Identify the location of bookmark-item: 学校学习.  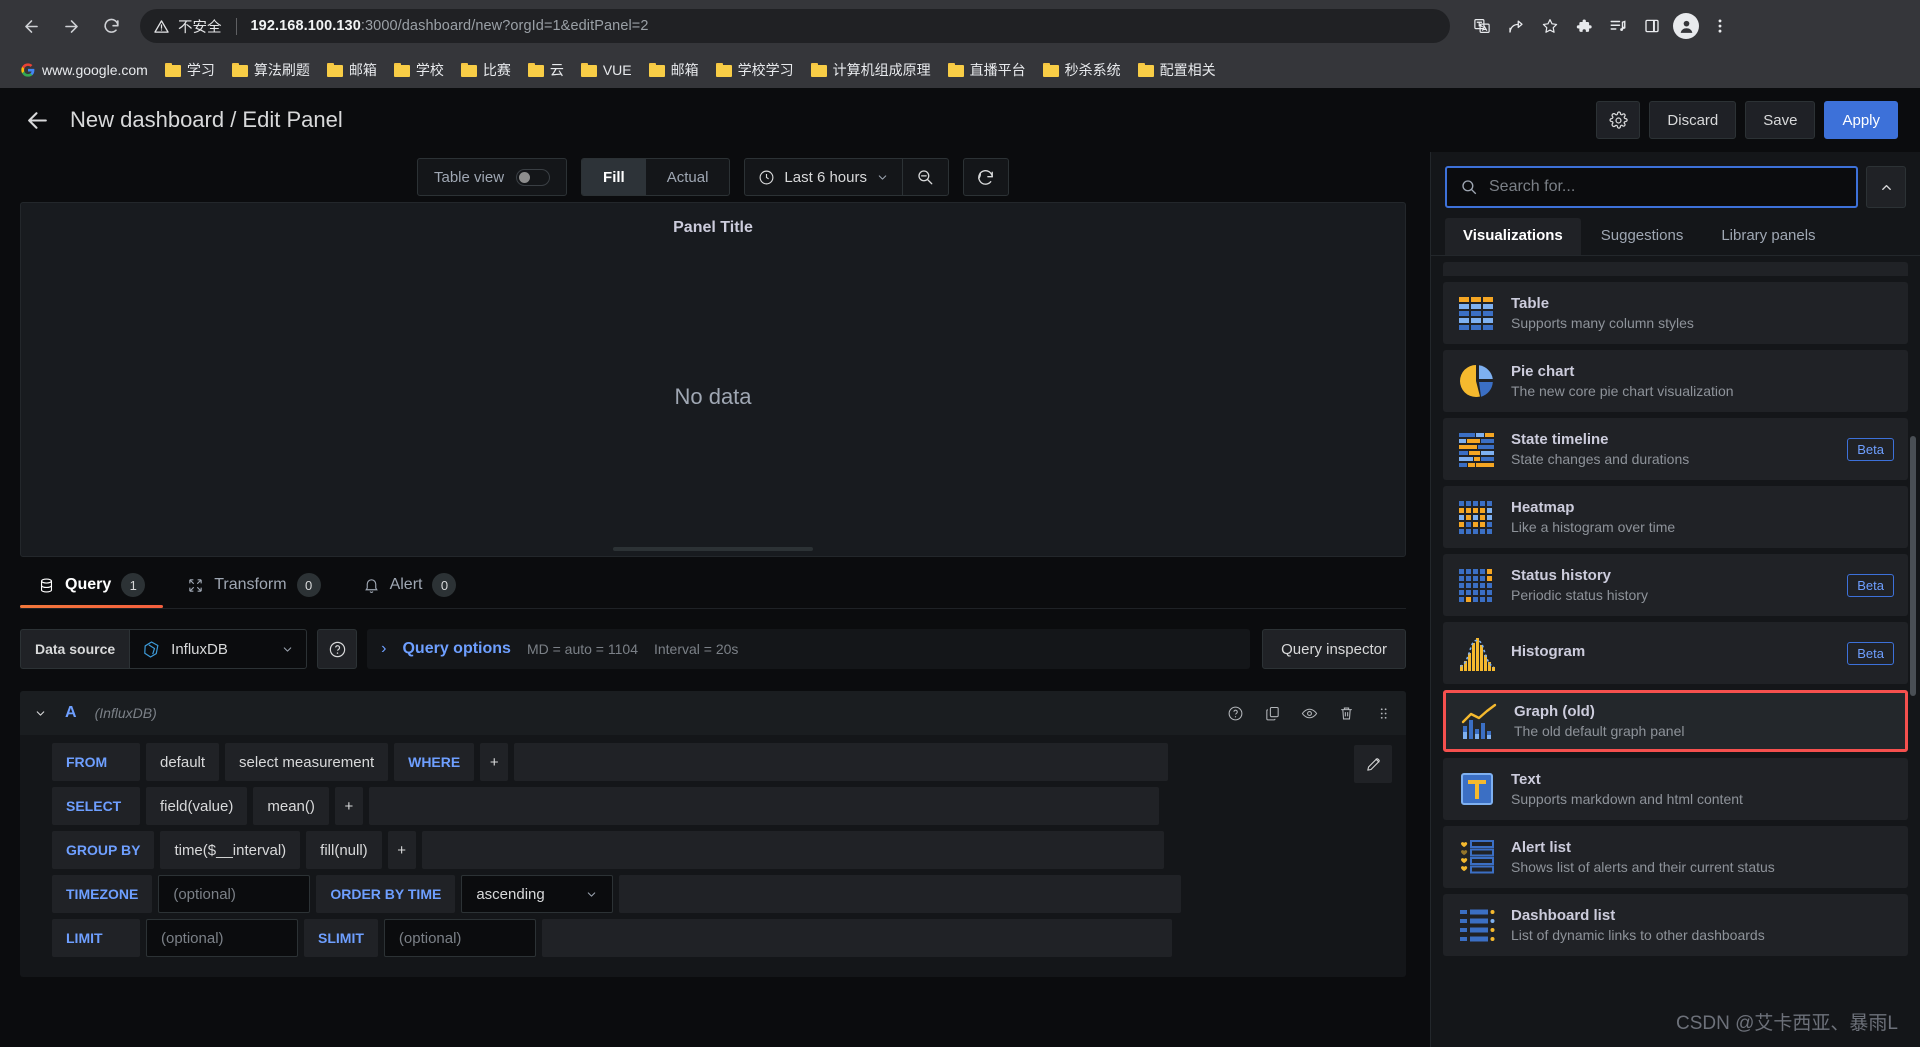
(755, 70).